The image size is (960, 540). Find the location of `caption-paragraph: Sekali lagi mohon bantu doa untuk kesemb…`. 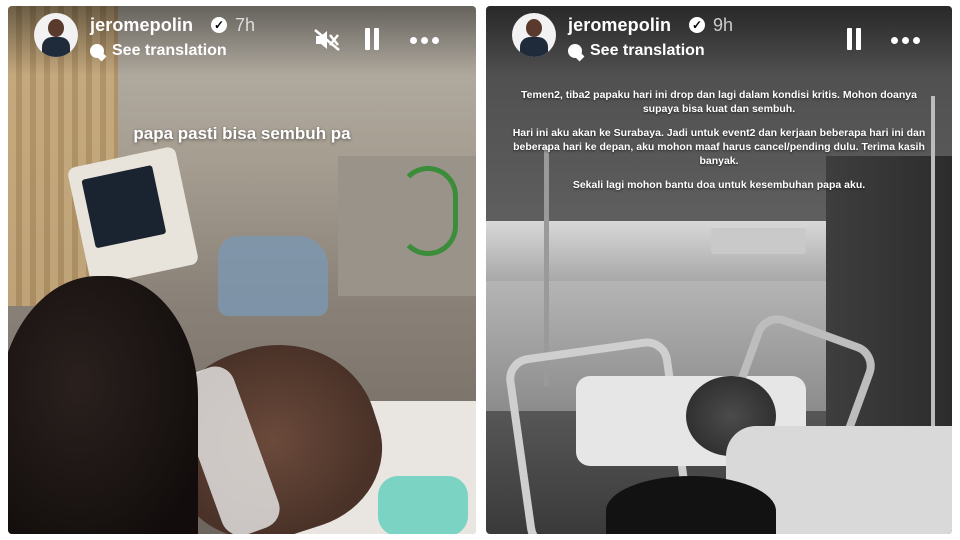

caption-paragraph: Sekali lagi mohon bantu doa untuk kesemb… is located at coordinates (719, 185).